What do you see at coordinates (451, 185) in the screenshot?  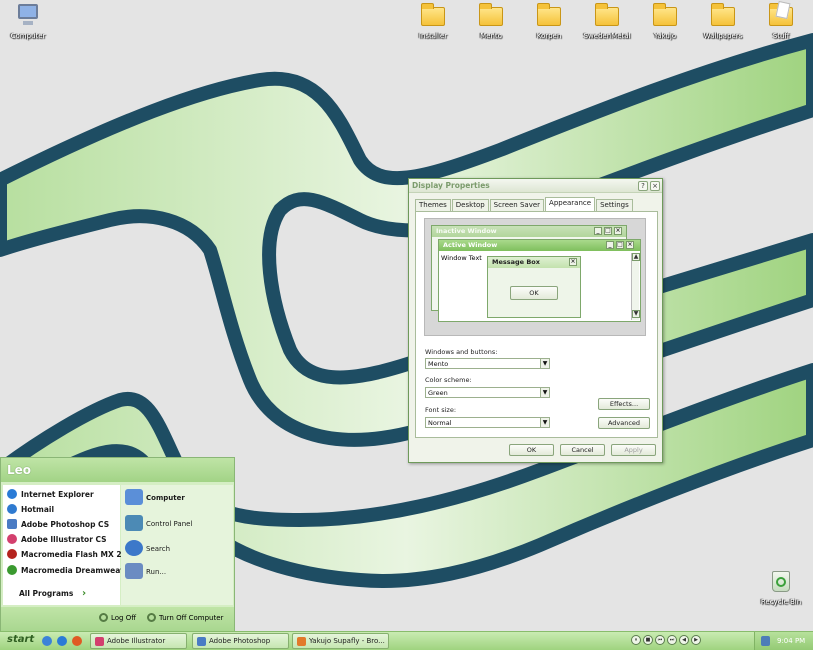 I see `dialog-title: Display Properties` at bounding box center [451, 185].